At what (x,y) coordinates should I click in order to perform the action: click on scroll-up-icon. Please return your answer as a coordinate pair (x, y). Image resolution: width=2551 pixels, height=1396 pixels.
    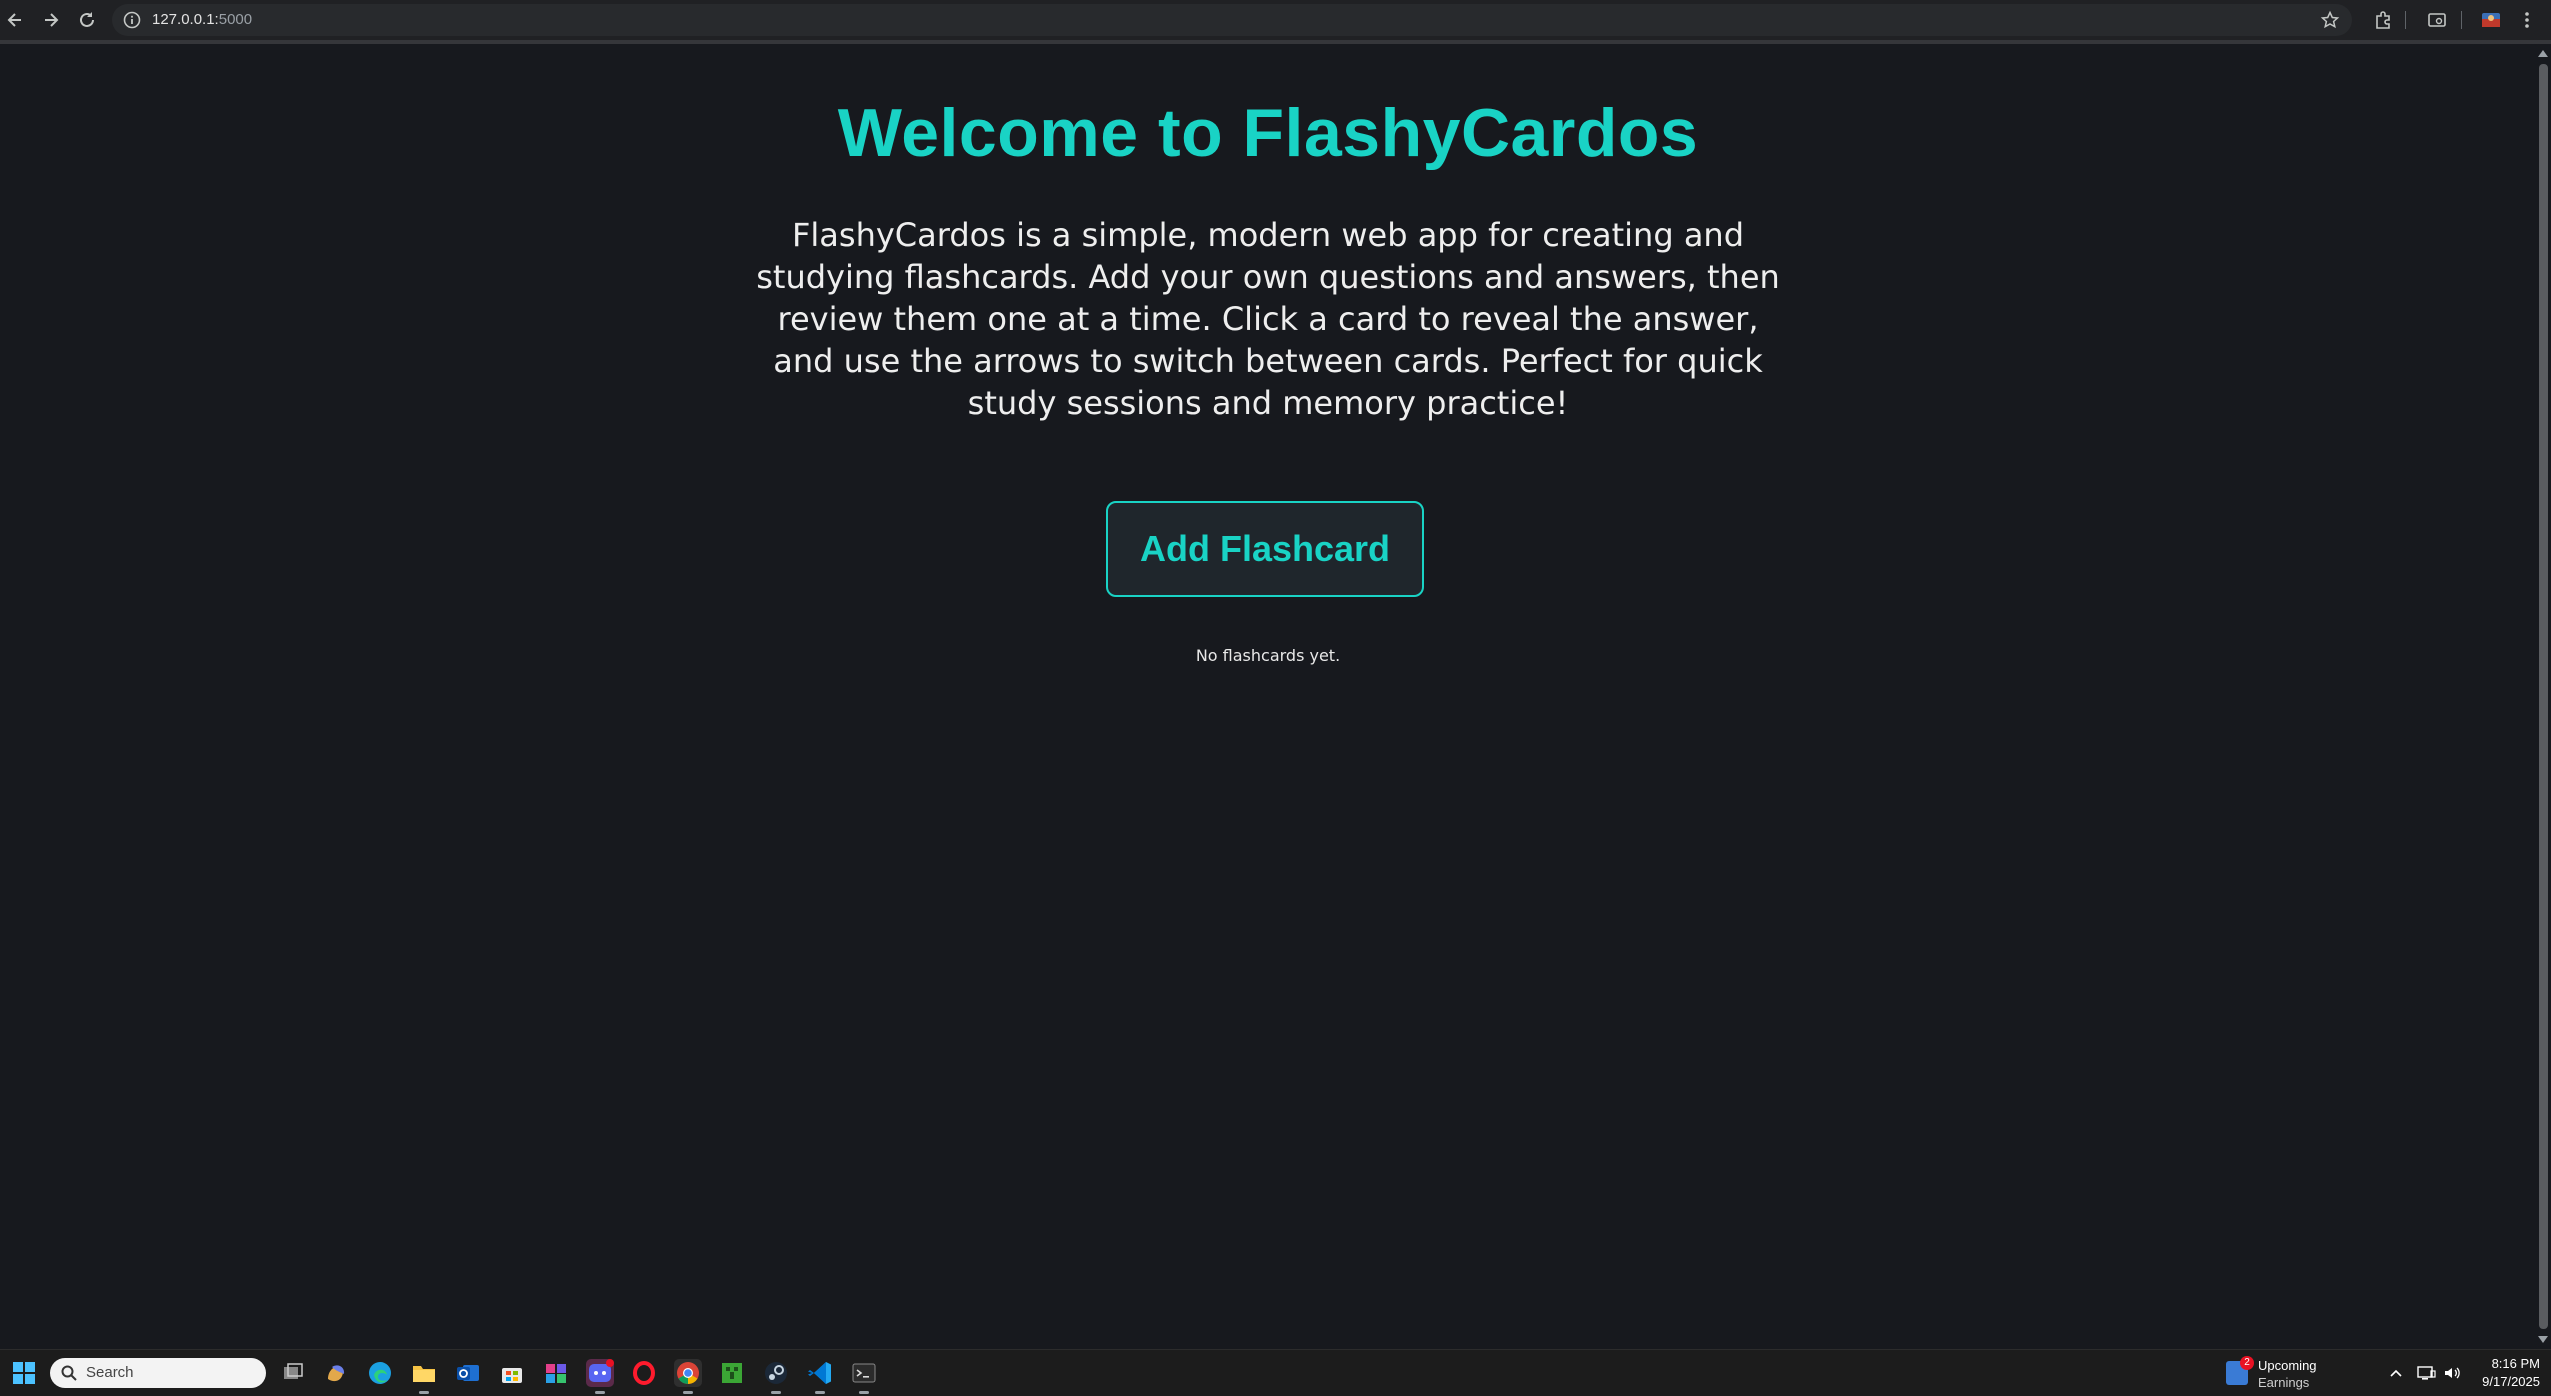
    Looking at the image, I should click on (2543, 53).